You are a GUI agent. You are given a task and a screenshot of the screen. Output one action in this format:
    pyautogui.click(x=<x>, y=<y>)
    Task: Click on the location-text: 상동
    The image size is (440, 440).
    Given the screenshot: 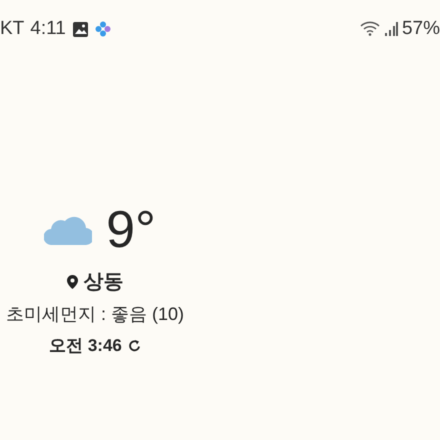 What is the action you would take?
    pyautogui.click(x=104, y=282)
    